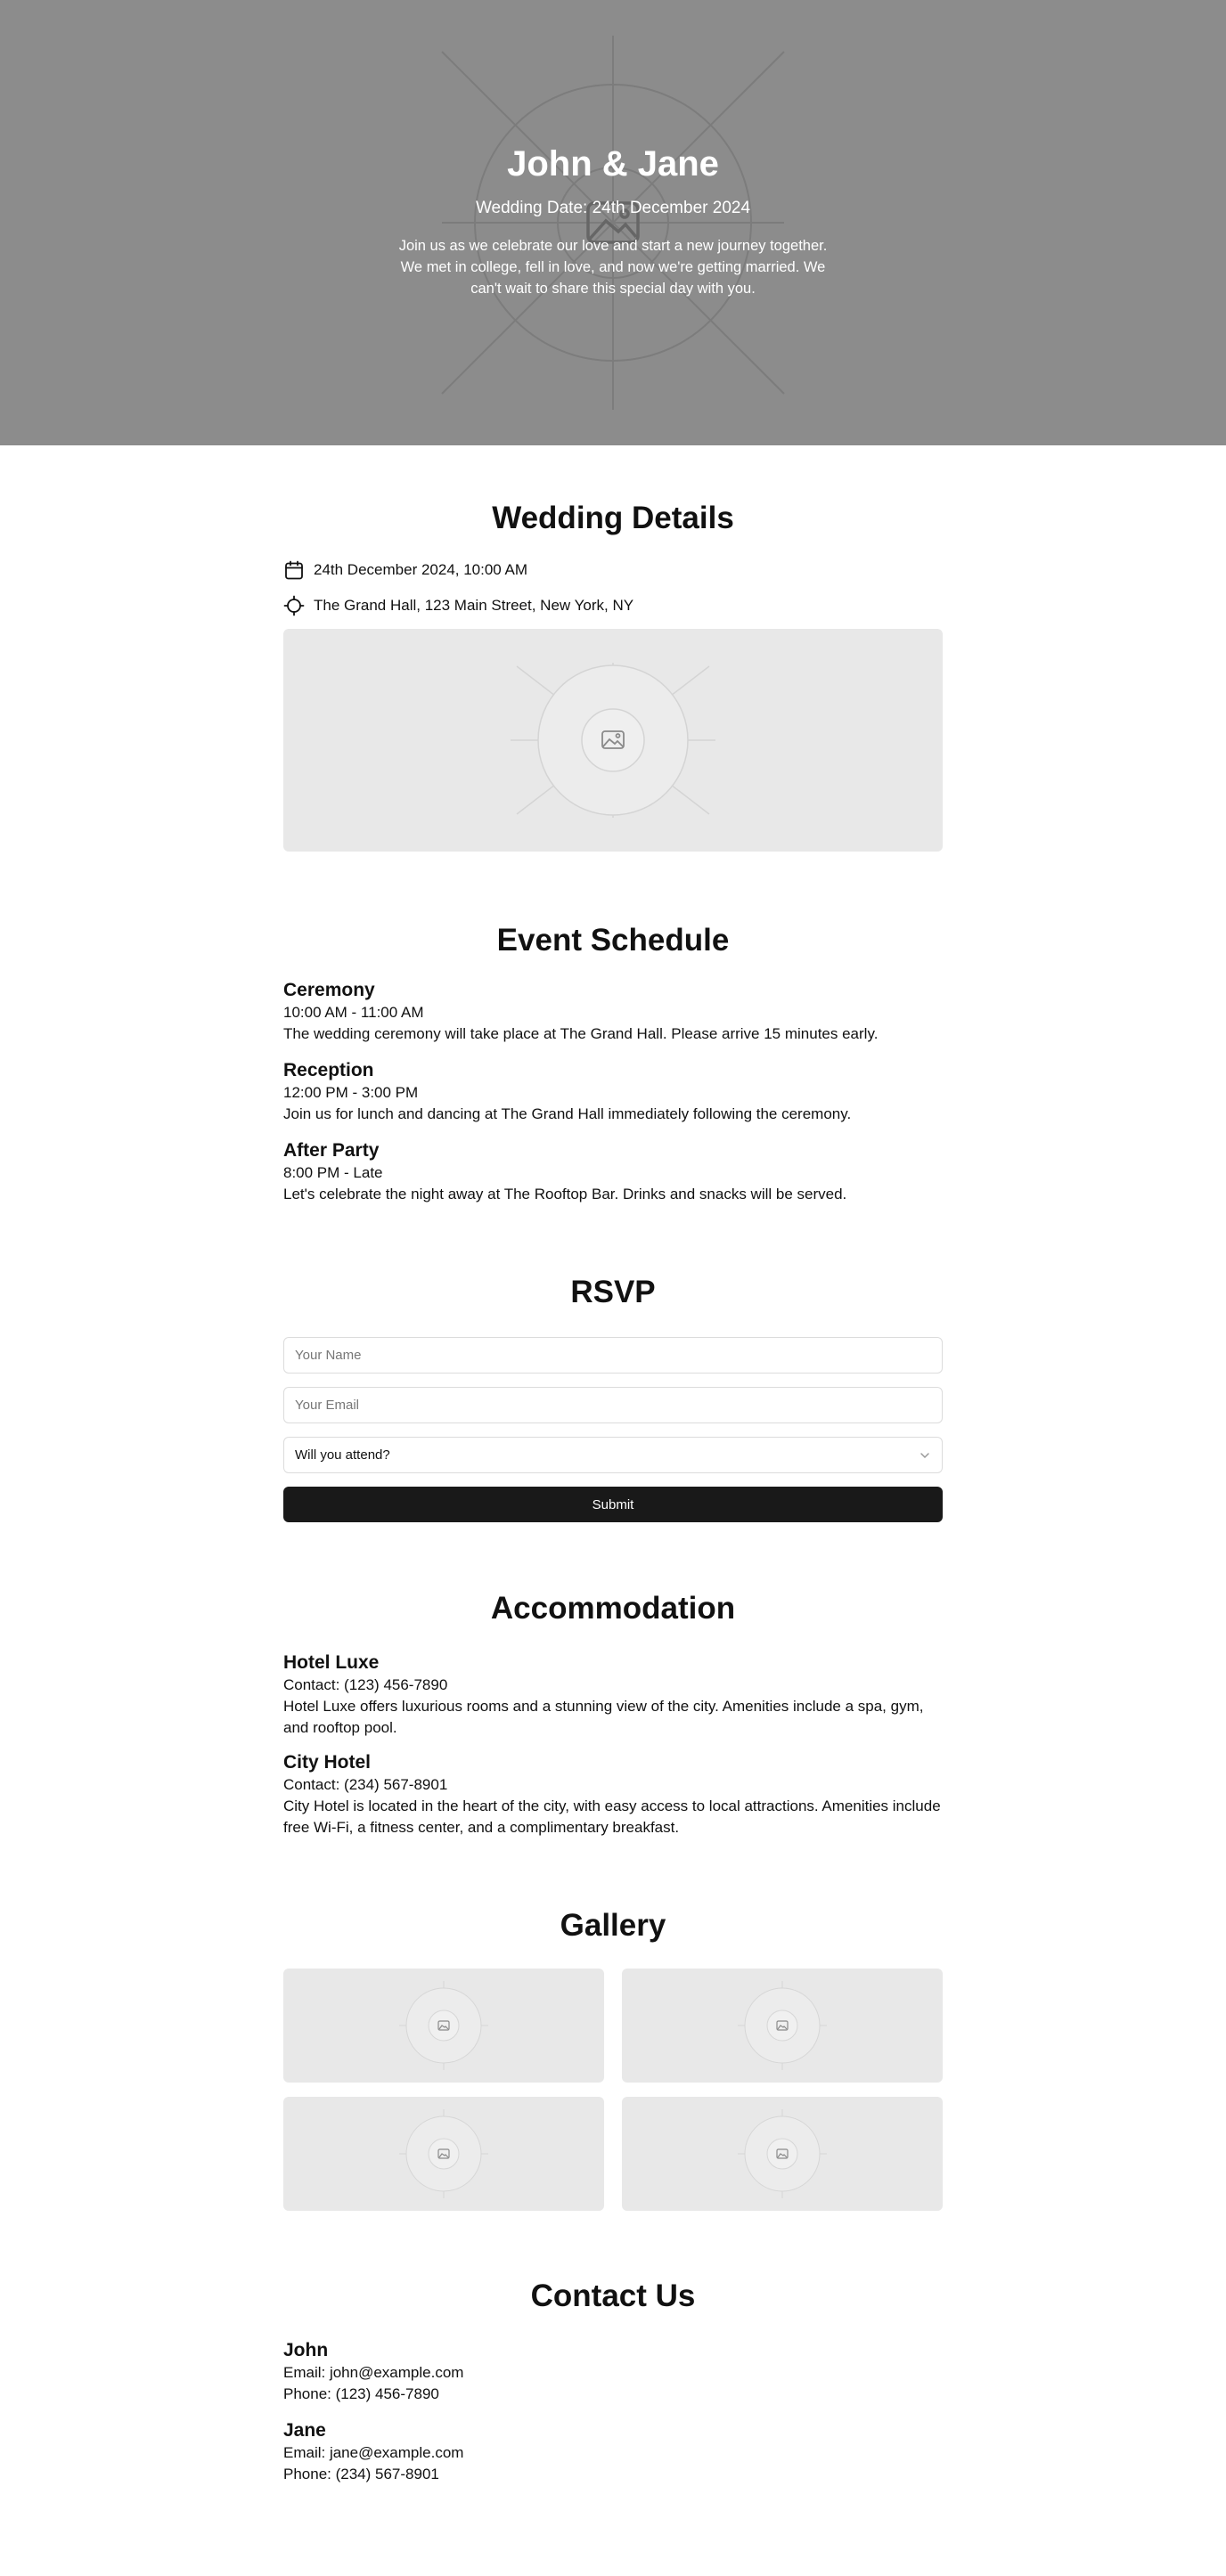 This screenshot has height=2576, width=1226. What do you see at coordinates (613, 1429) in the screenshot?
I see `rsvp-form: Will you attend? Submit` at bounding box center [613, 1429].